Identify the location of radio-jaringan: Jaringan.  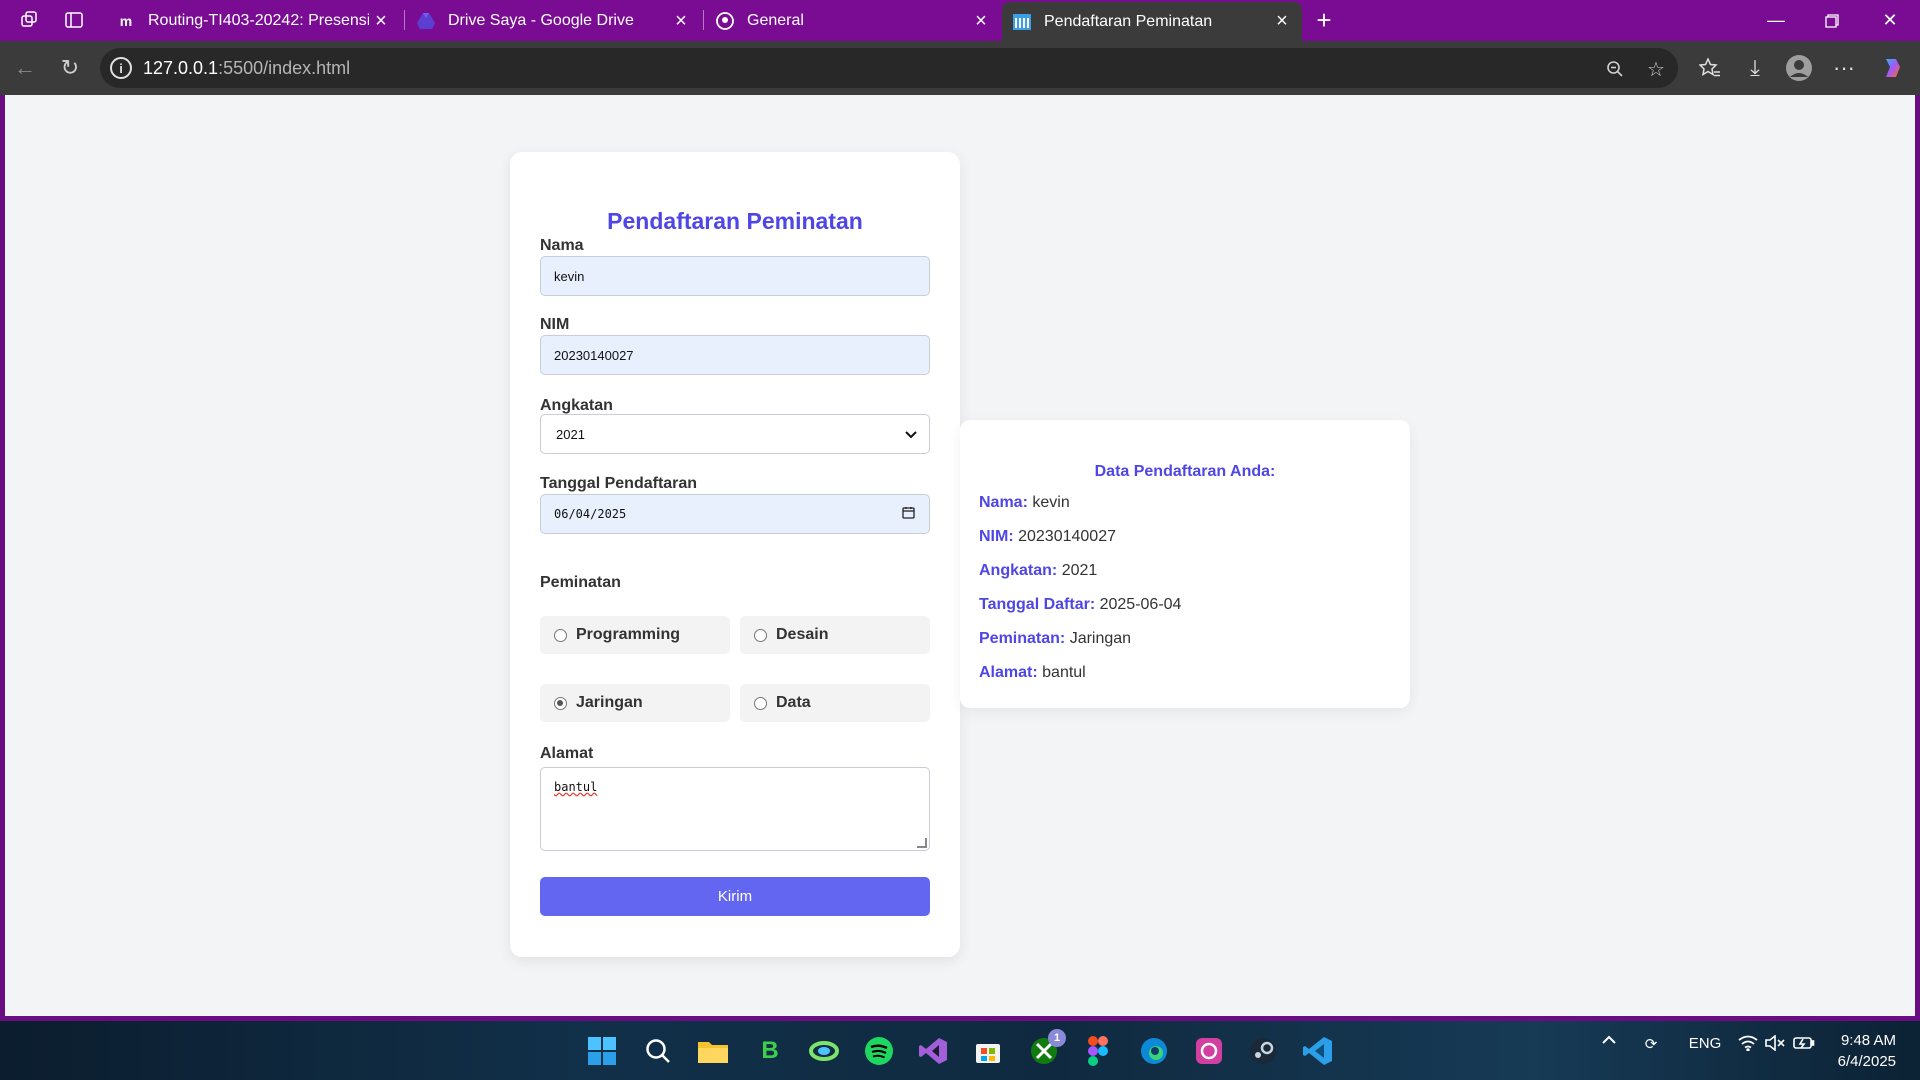
(635, 703).